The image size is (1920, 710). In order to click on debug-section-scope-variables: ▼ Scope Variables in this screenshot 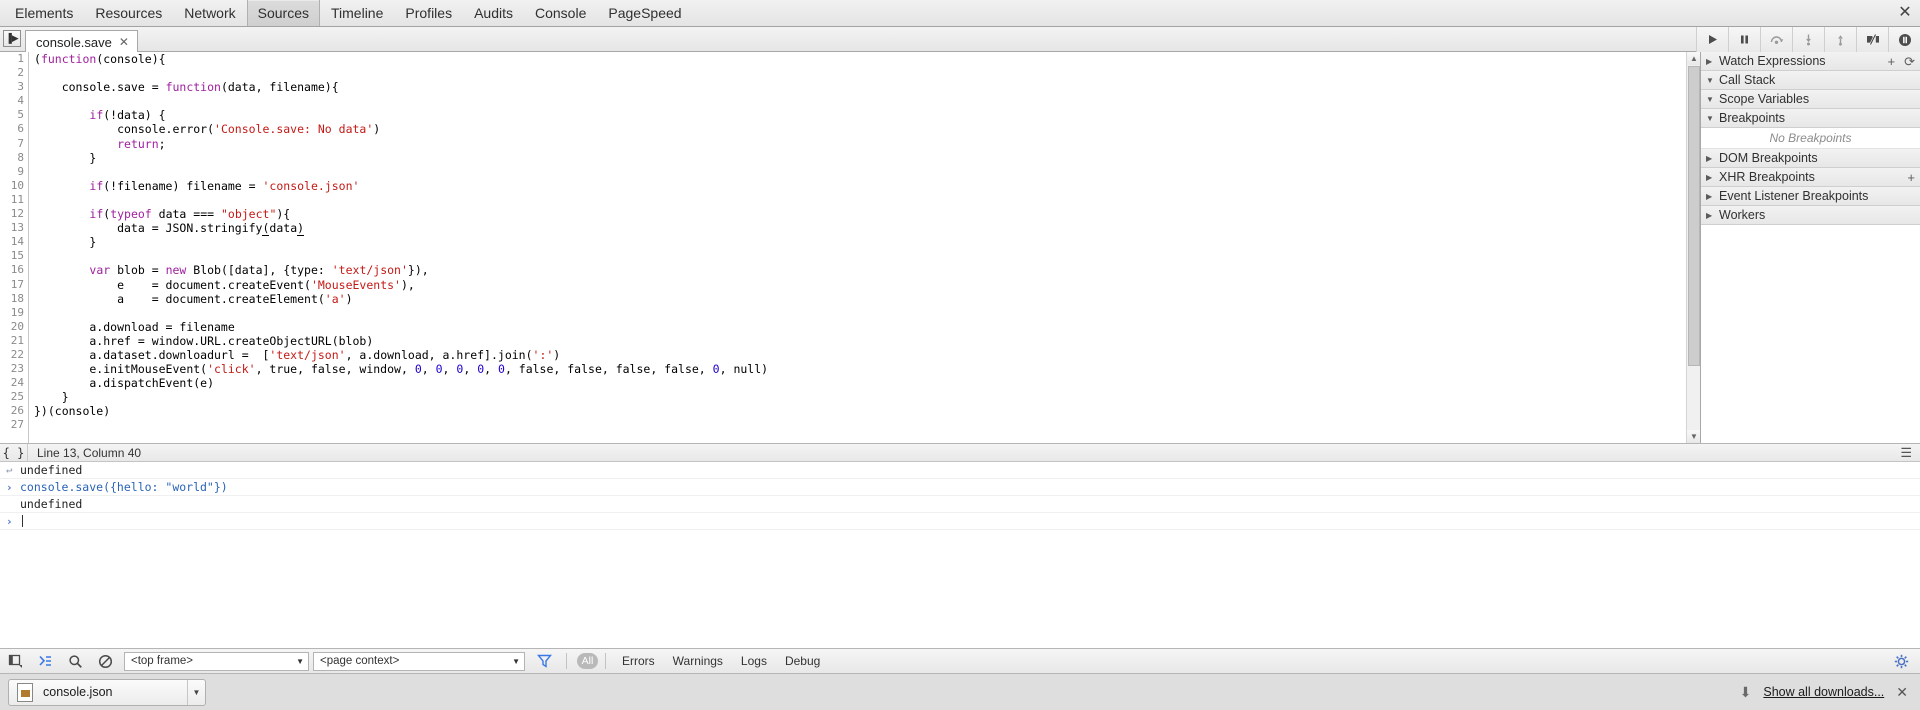, I will do `click(1810, 99)`.